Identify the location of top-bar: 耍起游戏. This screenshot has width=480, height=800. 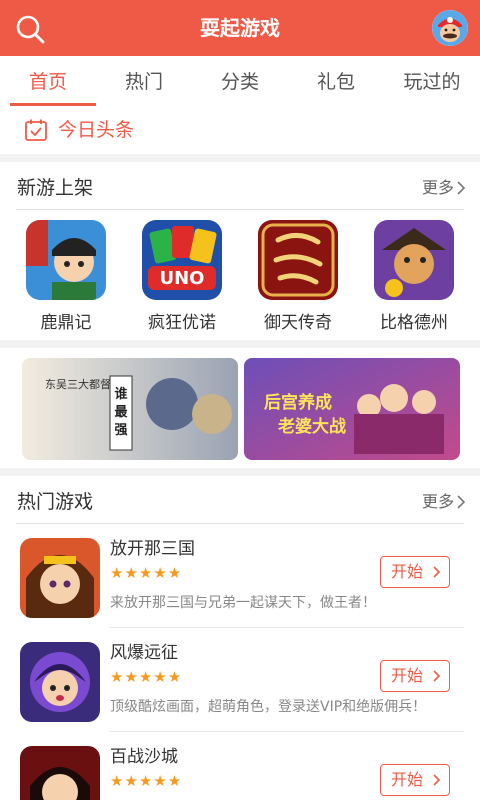
(240, 28).